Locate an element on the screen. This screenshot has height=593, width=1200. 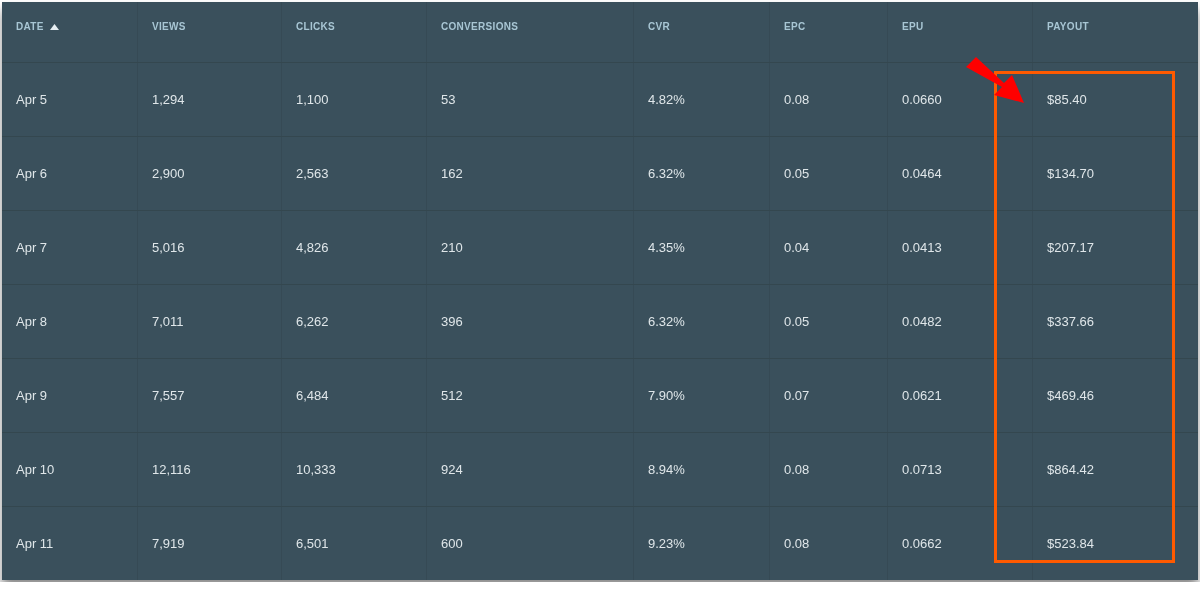
table-cell: Apr 6 is located at coordinates (32, 173).